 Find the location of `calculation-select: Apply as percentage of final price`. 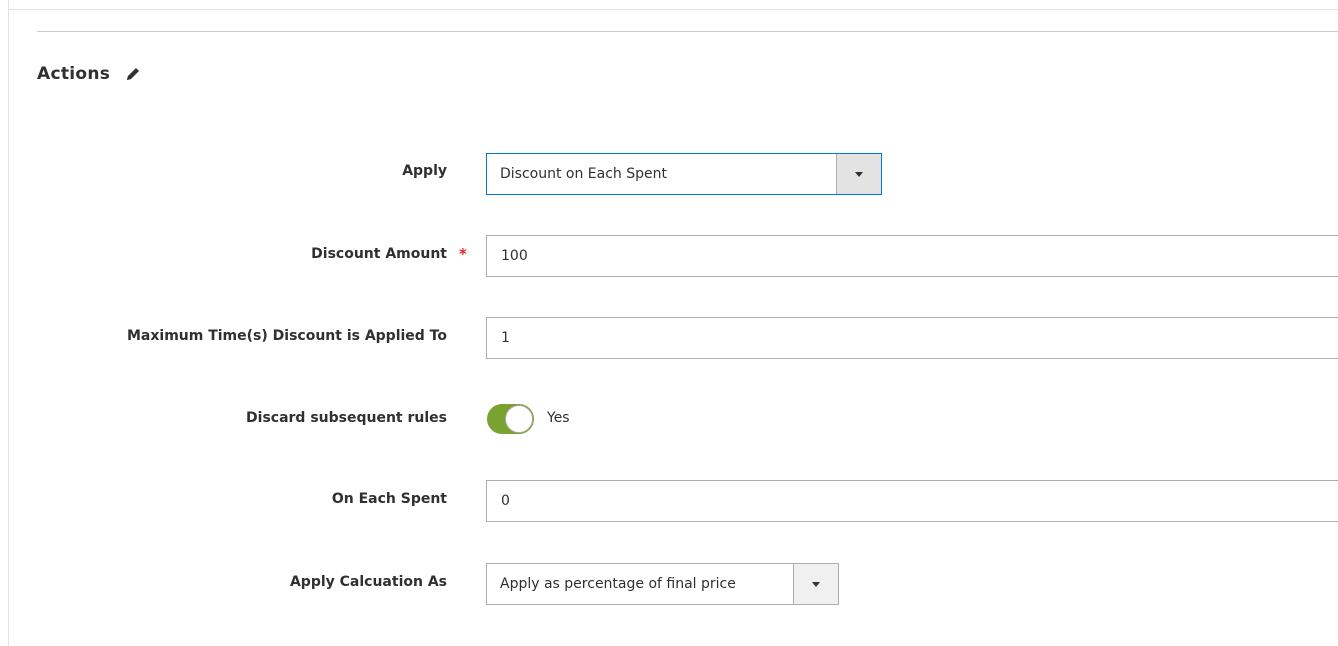

calculation-select: Apply as percentage of final price is located at coordinates (662, 584).